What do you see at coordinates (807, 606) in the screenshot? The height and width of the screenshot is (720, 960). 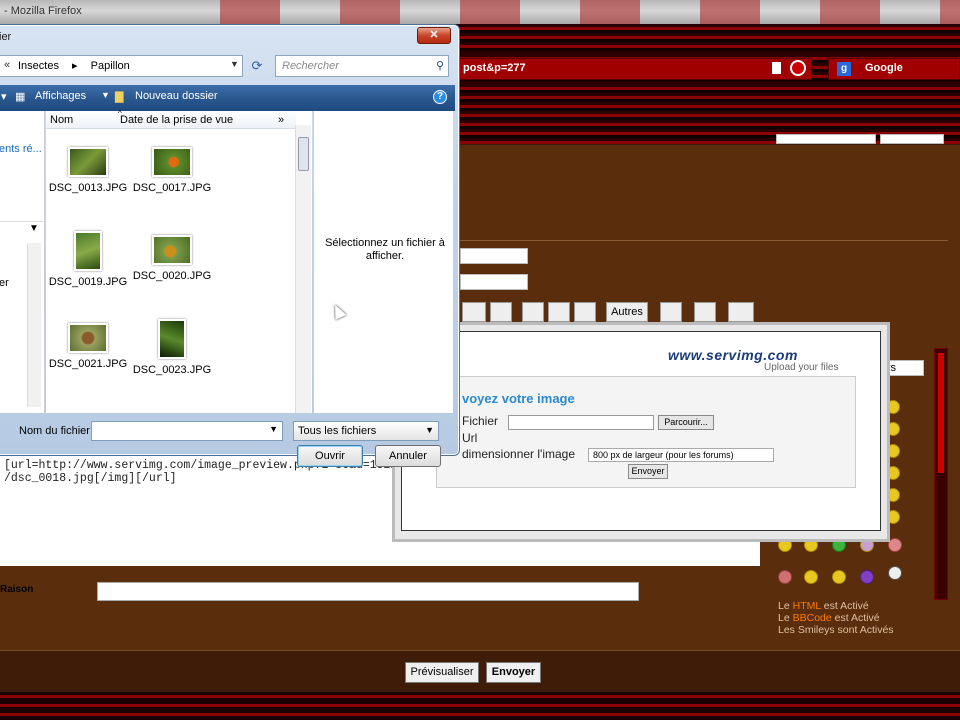 I see `html-link: HTML` at bounding box center [807, 606].